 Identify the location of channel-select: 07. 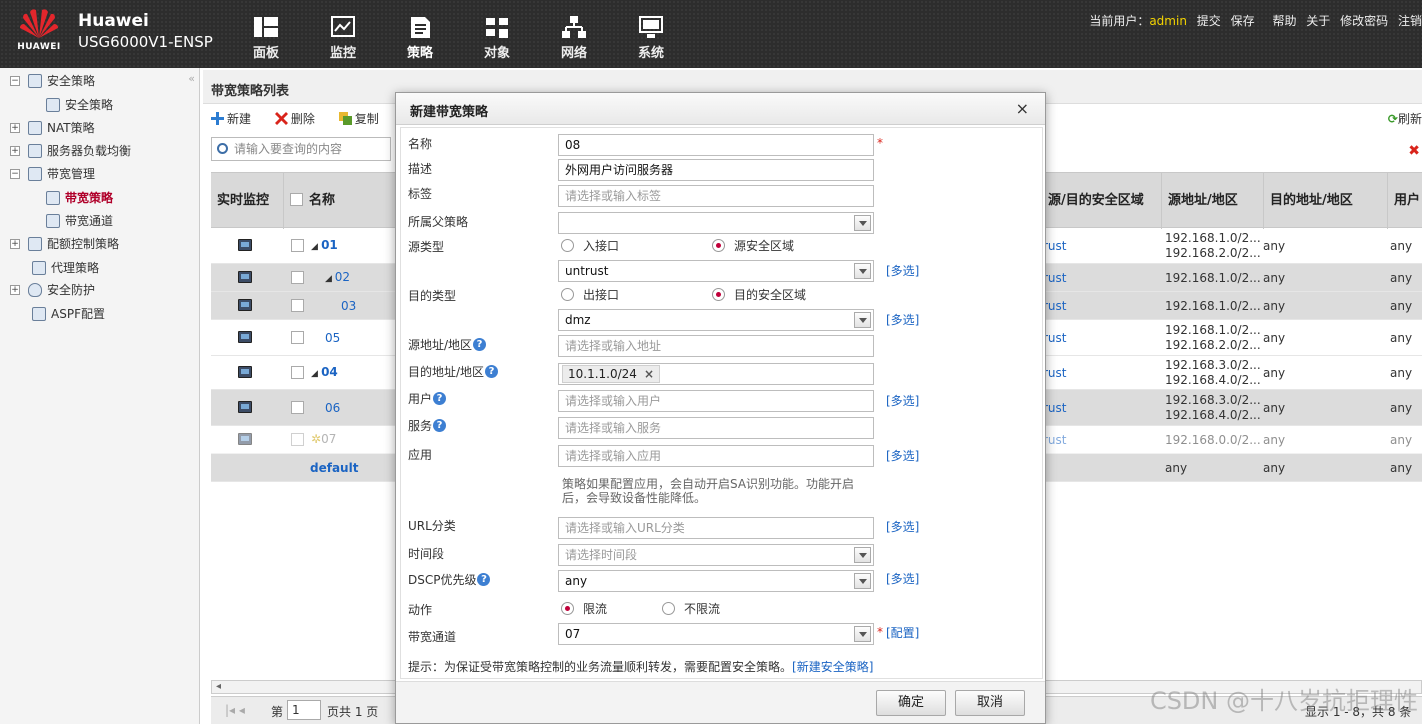
(716, 634).